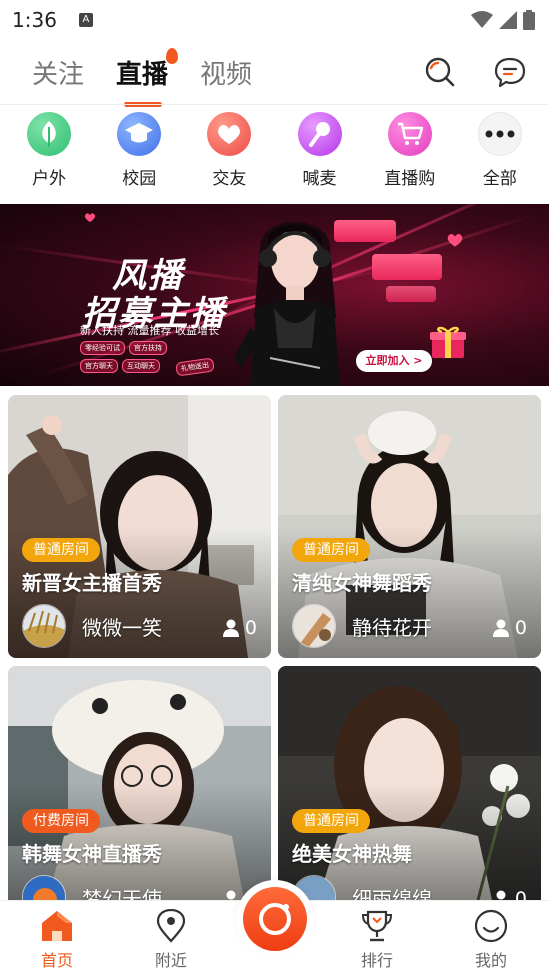 The width and height of the screenshot is (549, 977). I want to click on nav-profile: 我的, so click(491, 940).